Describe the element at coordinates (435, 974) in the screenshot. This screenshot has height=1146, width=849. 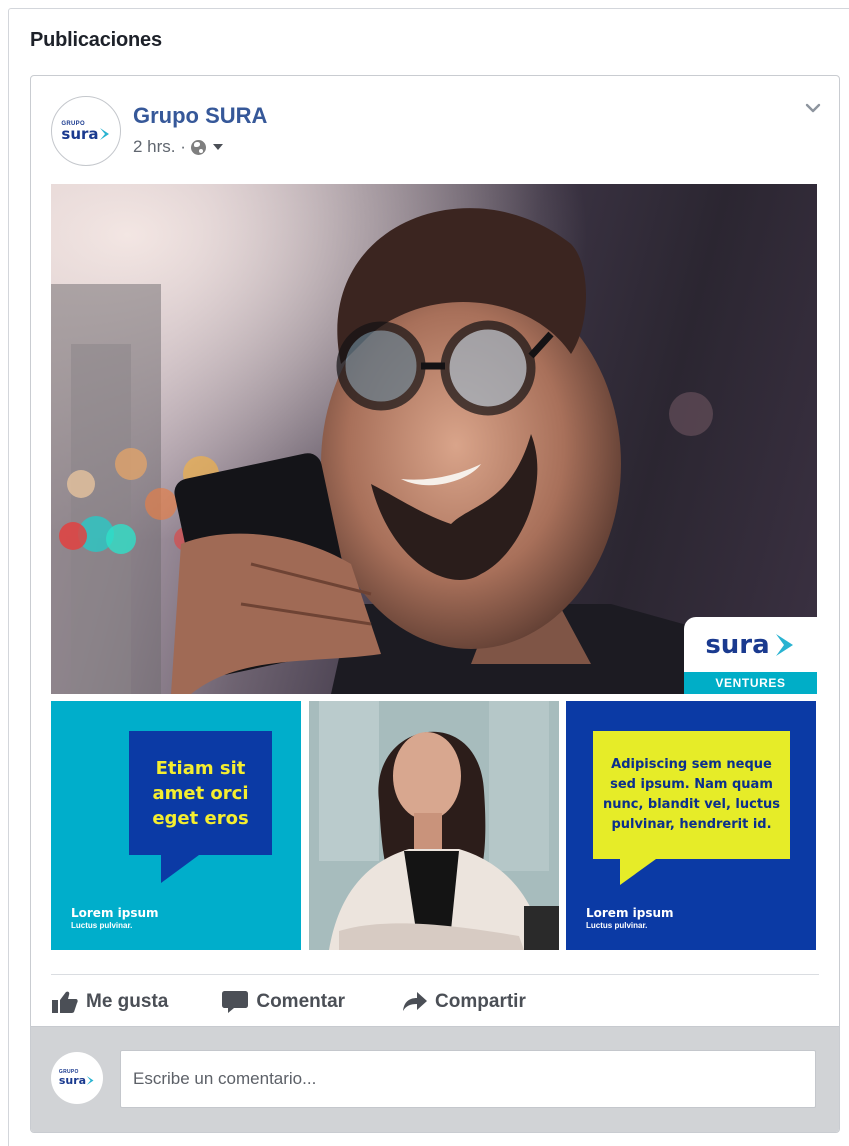
I see `divider` at that location.